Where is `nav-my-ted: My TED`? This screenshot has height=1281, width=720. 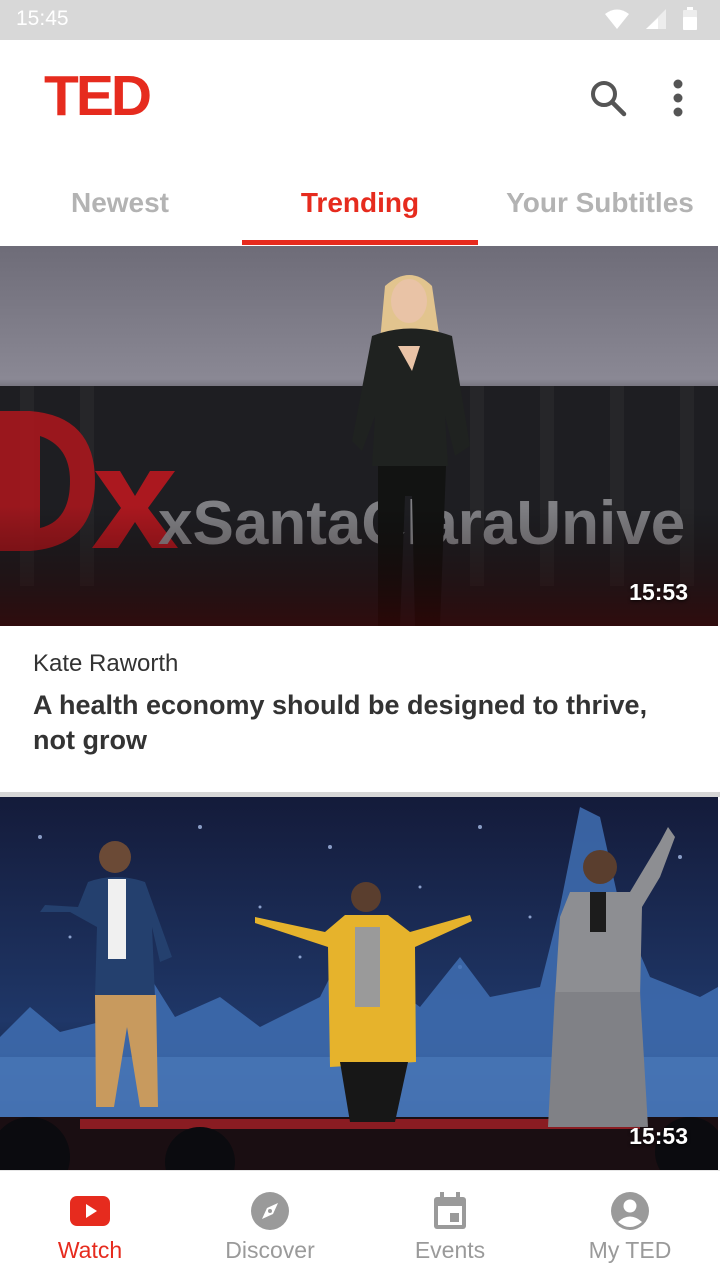
nav-my-ted: My TED is located at coordinates (630, 1226).